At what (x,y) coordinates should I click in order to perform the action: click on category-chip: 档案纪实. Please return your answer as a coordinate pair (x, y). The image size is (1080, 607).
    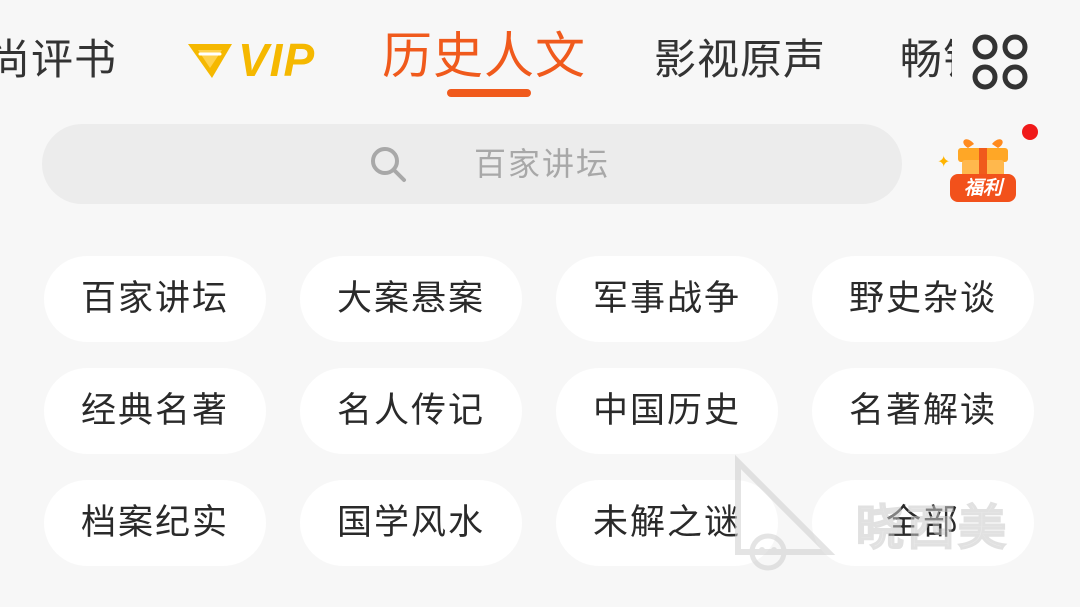
    Looking at the image, I should click on (155, 523).